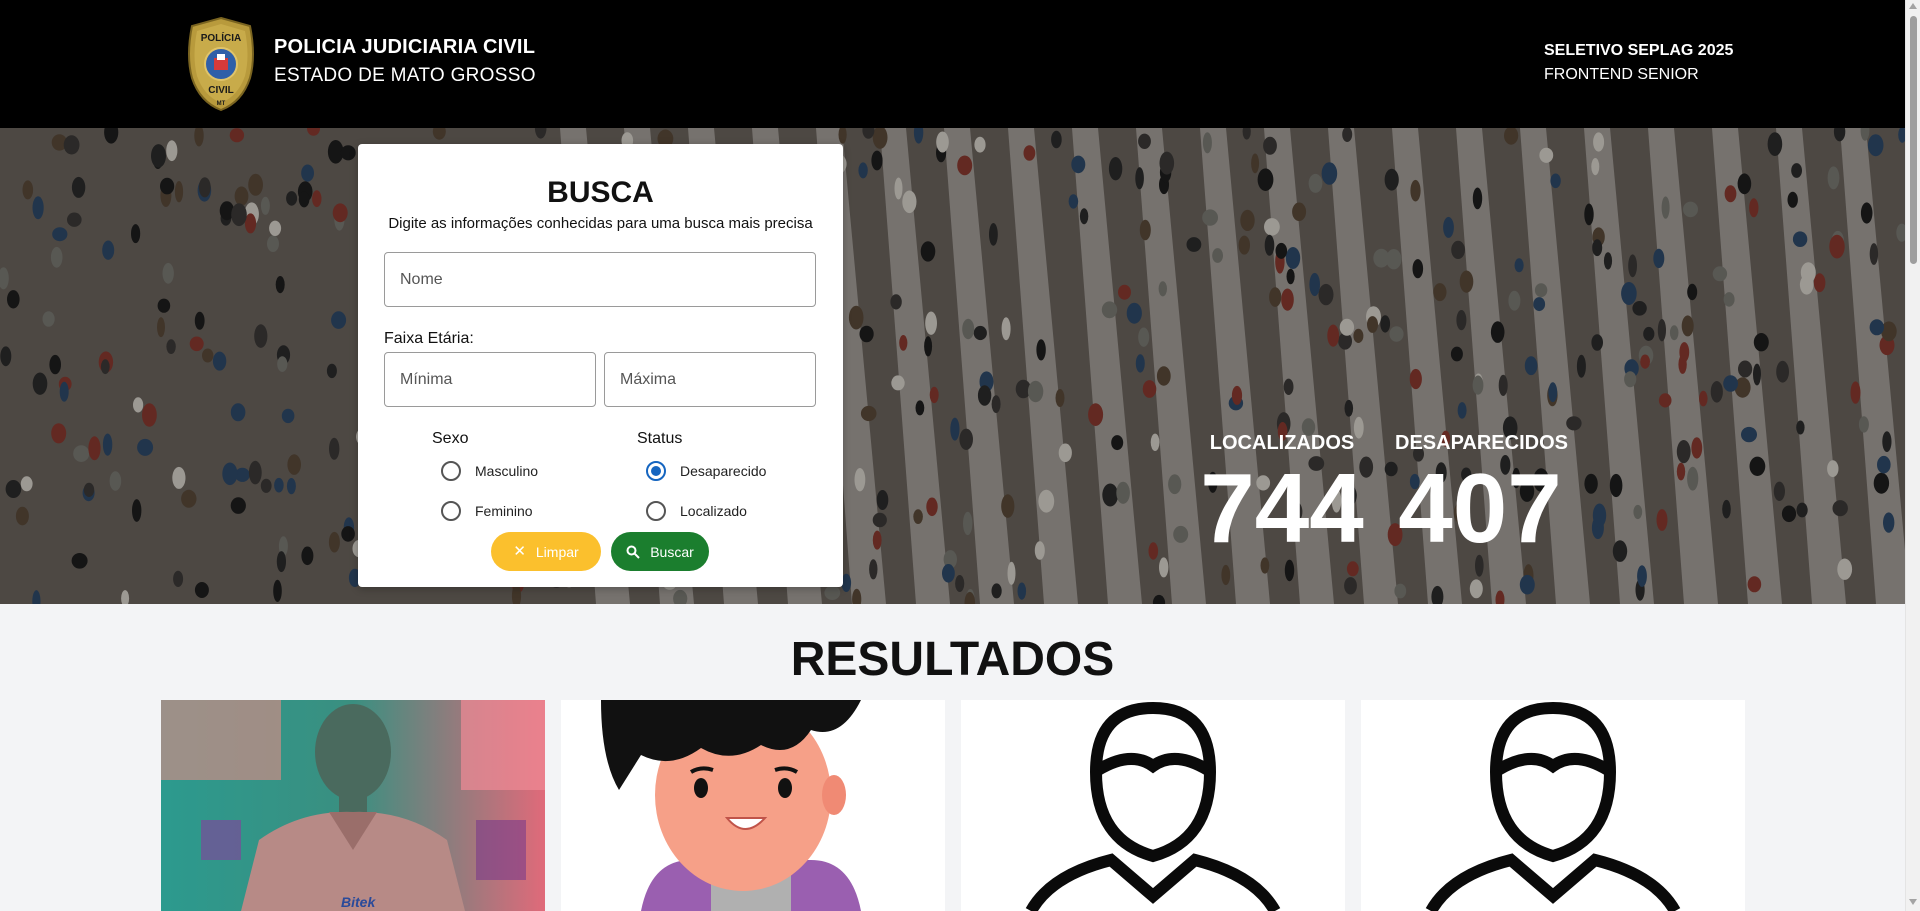 The width and height of the screenshot is (1920, 911). I want to click on page-scrollbar, so click(1912, 455).